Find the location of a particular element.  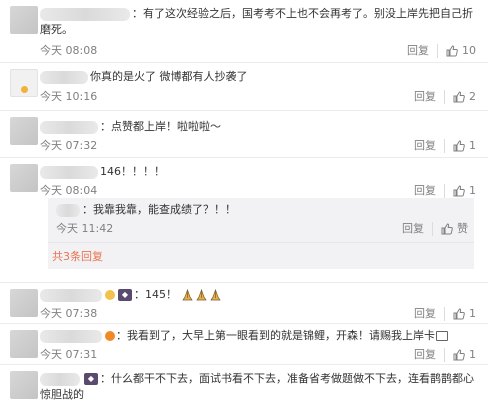

more-replies-link: 共3条回复 is located at coordinates (77, 256).